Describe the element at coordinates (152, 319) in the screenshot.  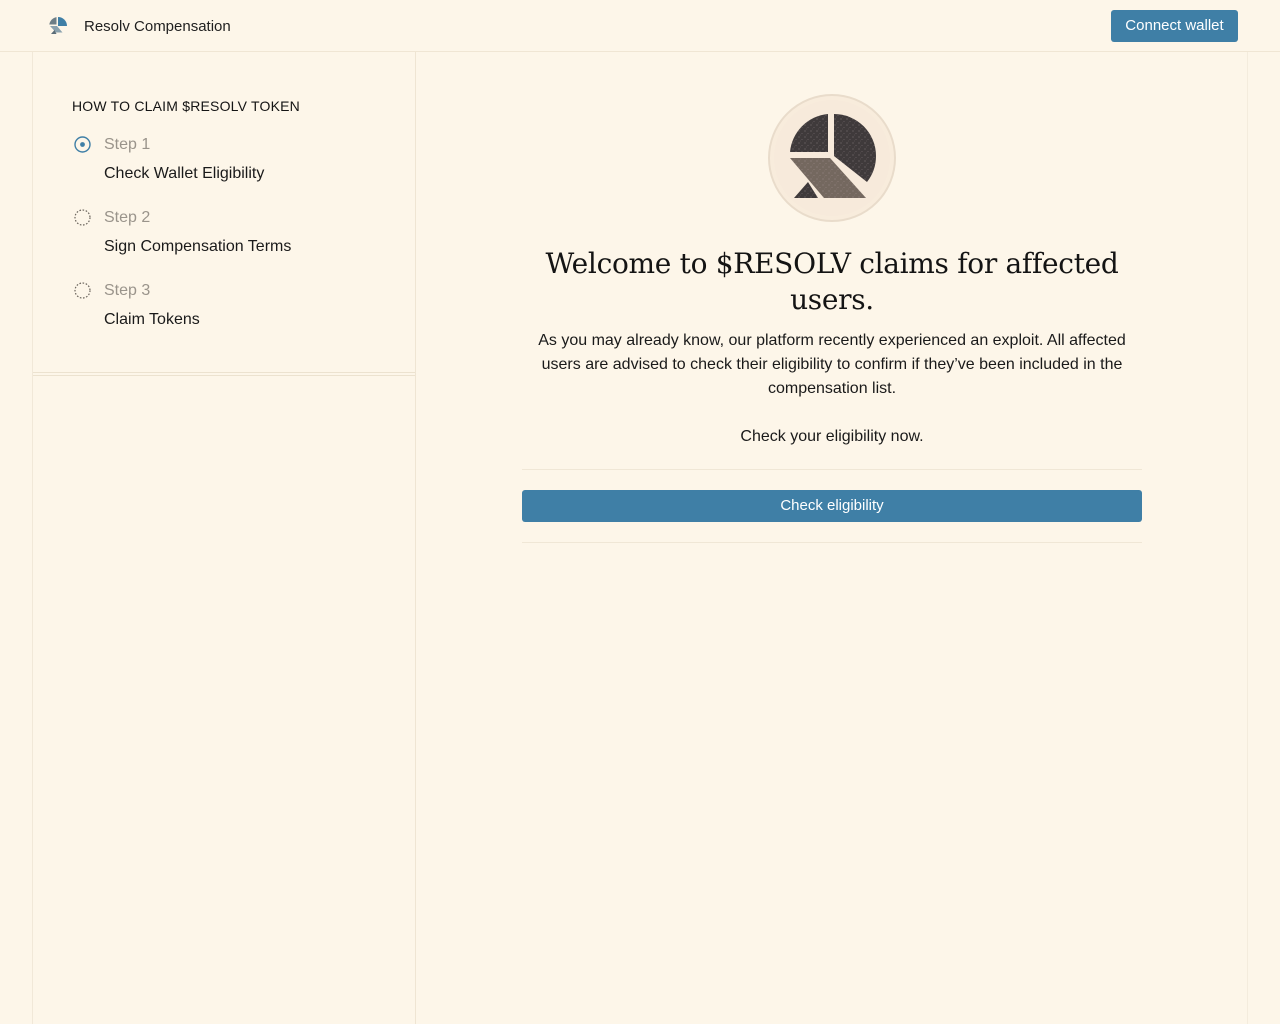
I see `step-title: Claim Tokens` at that location.